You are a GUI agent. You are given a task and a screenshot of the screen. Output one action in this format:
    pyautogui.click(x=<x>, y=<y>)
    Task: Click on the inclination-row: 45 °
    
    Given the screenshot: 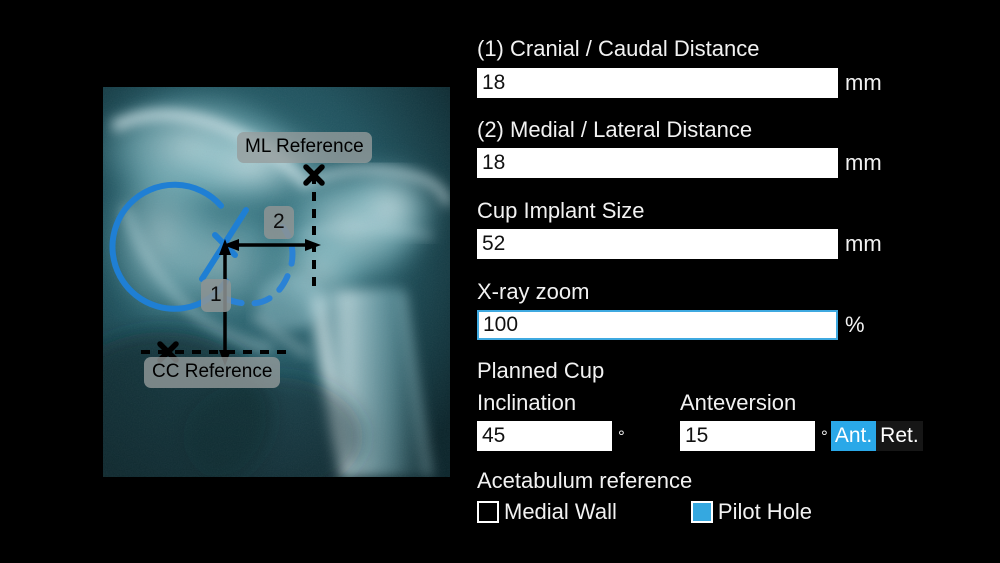 What is the action you would take?
    pyautogui.click(x=552, y=436)
    